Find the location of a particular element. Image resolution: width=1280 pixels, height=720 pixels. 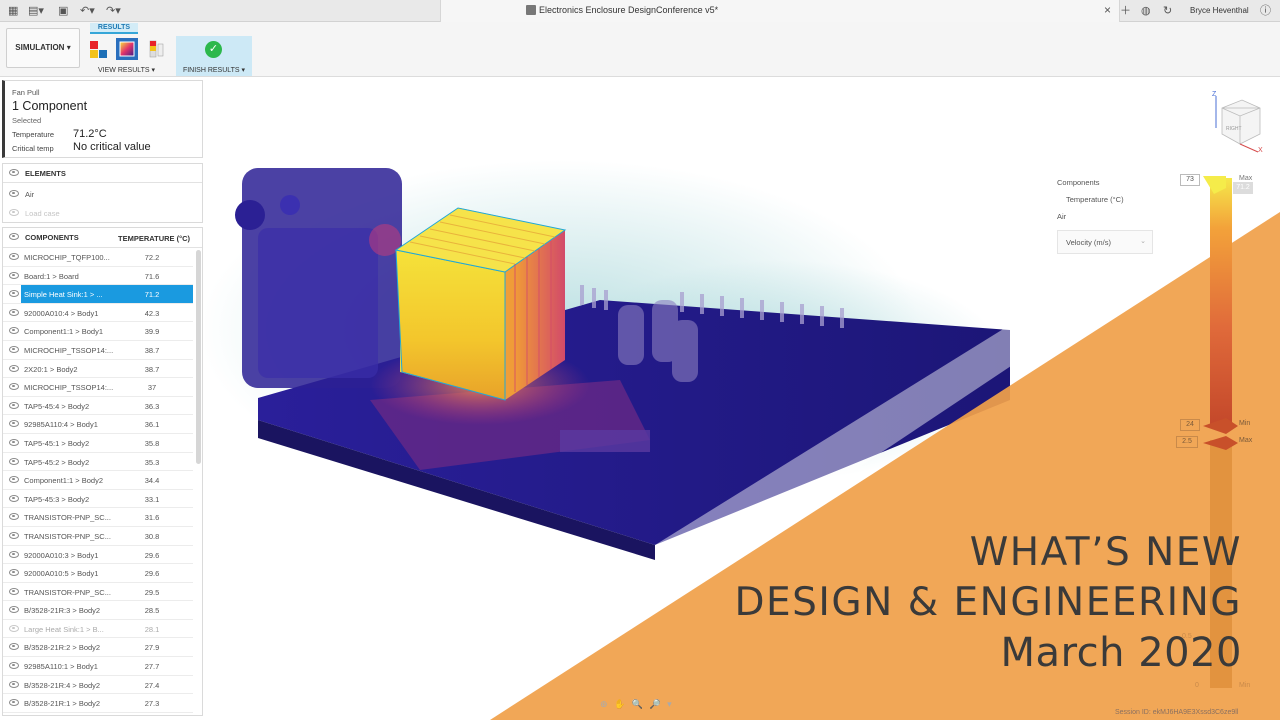

close-tab-button: × is located at coordinates (1107, 10).